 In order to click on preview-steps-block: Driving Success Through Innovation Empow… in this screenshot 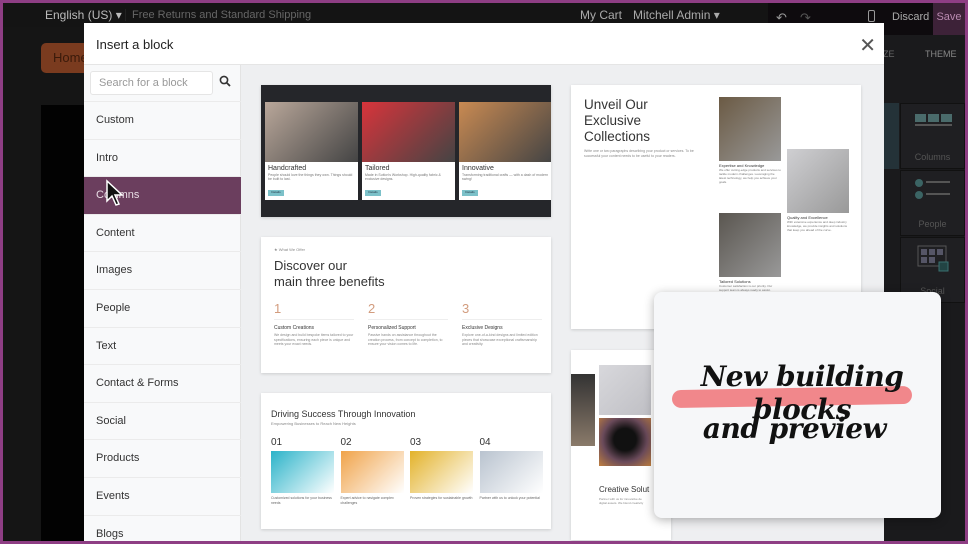, I will do `click(406, 461)`.